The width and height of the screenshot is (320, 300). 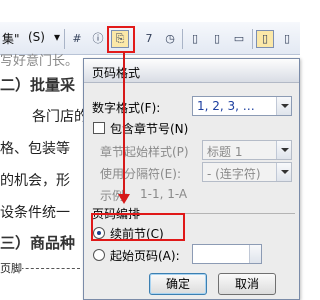 What do you see at coordinates (138, 227) in the screenshot?
I see `continue-highlight-box` at bounding box center [138, 227].